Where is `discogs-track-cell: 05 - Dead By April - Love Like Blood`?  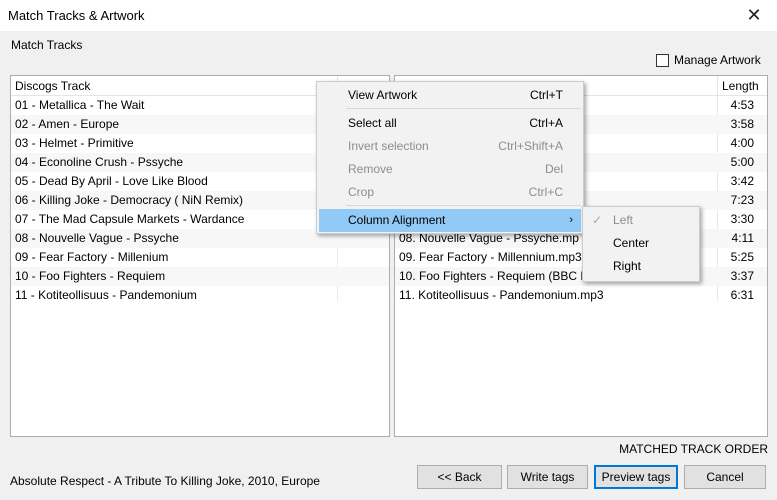 discogs-track-cell: 05 - Dead By April - Love Like Blood is located at coordinates (111, 181).